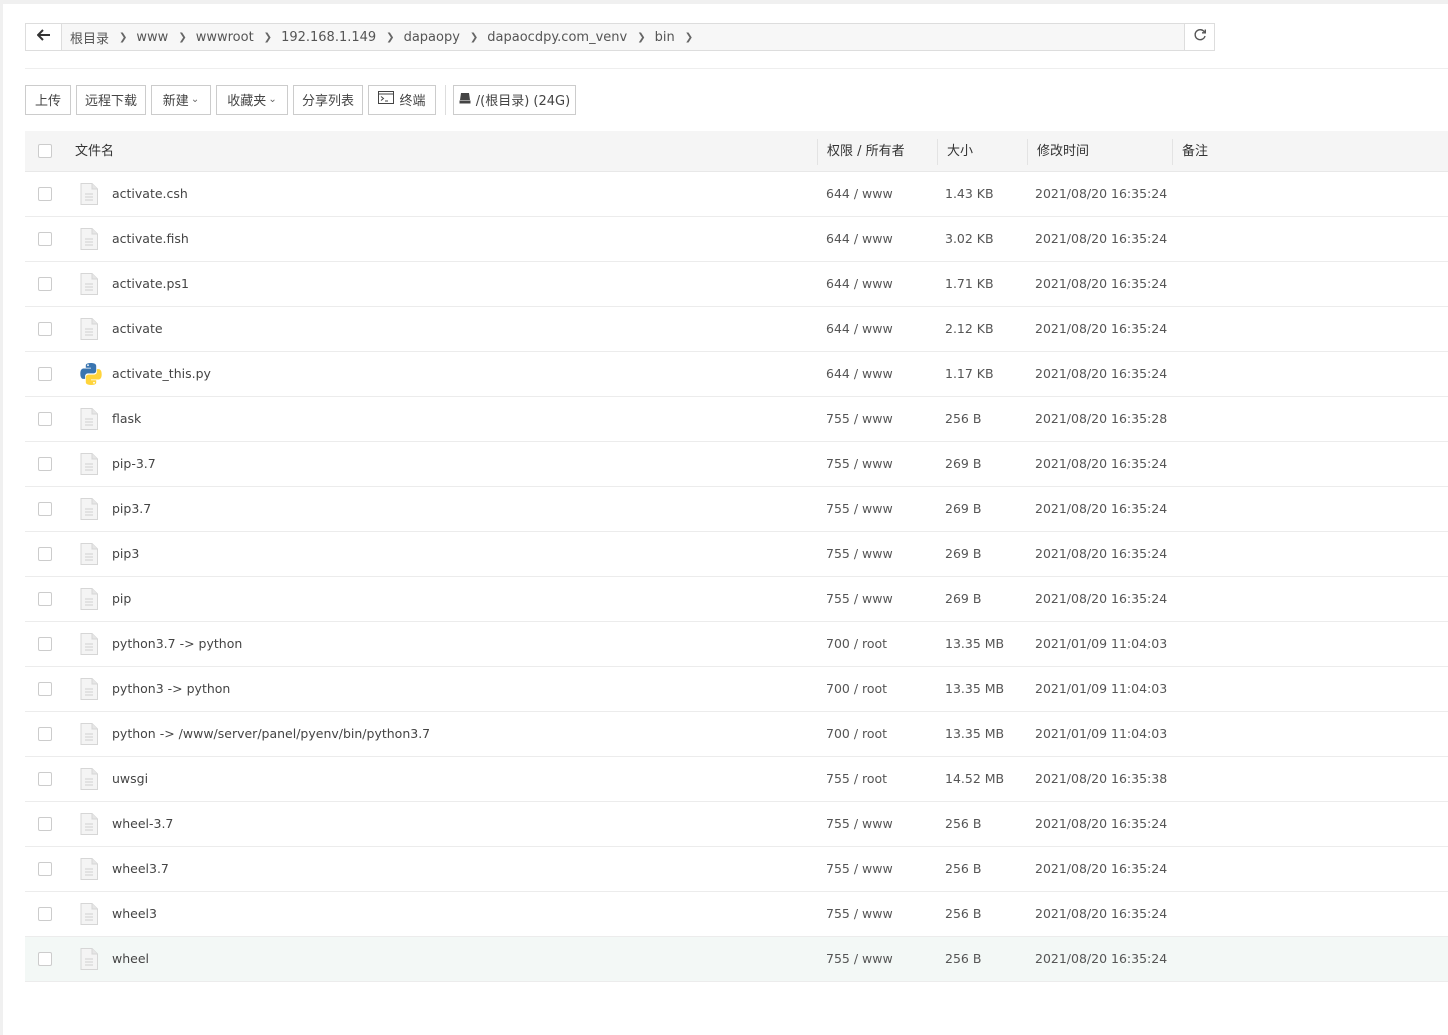 The width and height of the screenshot is (1448, 1035). Describe the element at coordinates (134, 914) in the screenshot. I see `file-name: wheel3` at that location.